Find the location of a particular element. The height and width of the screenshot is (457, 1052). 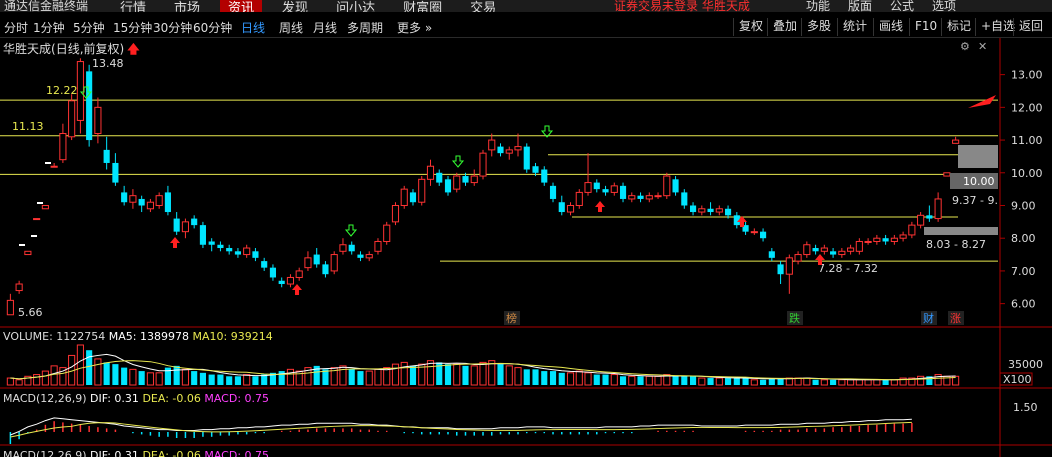

trend-arrow-icon is located at coordinates (982, 101).